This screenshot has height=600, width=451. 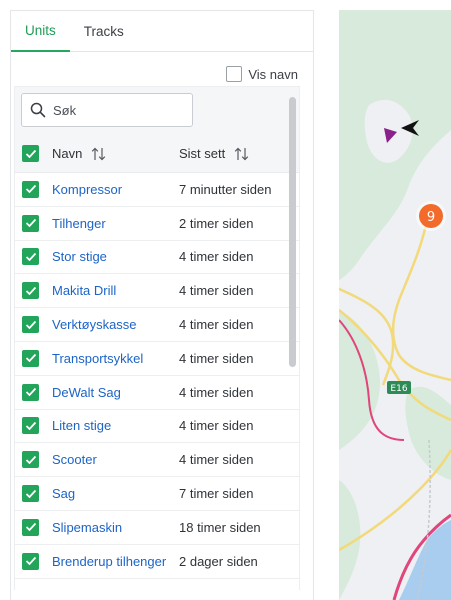 What do you see at coordinates (162, 31) in the screenshot?
I see `tab-bar: Units Tracks` at bounding box center [162, 31].